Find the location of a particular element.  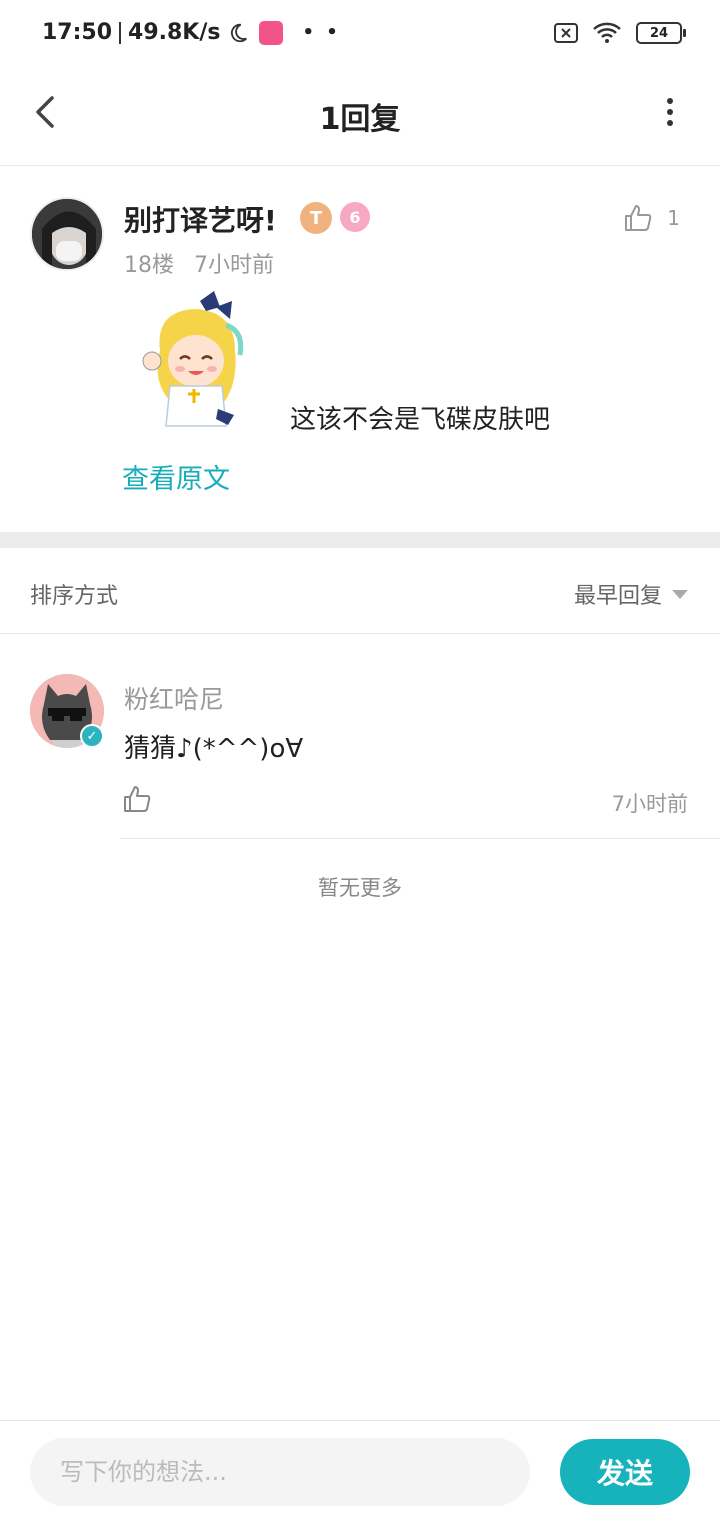

avatar-image is located at coordinates (67, 234).